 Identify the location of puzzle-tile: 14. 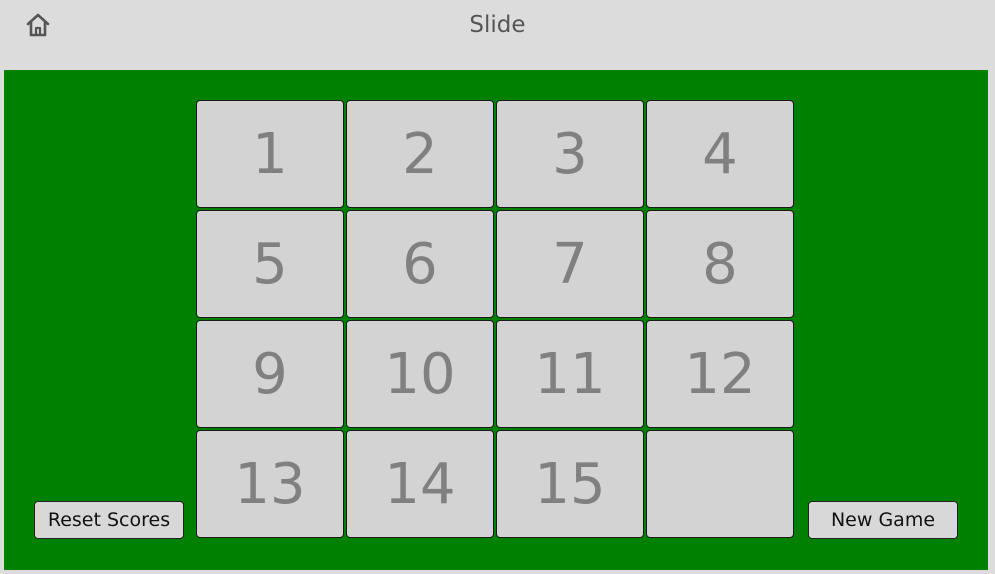
(420, 484).